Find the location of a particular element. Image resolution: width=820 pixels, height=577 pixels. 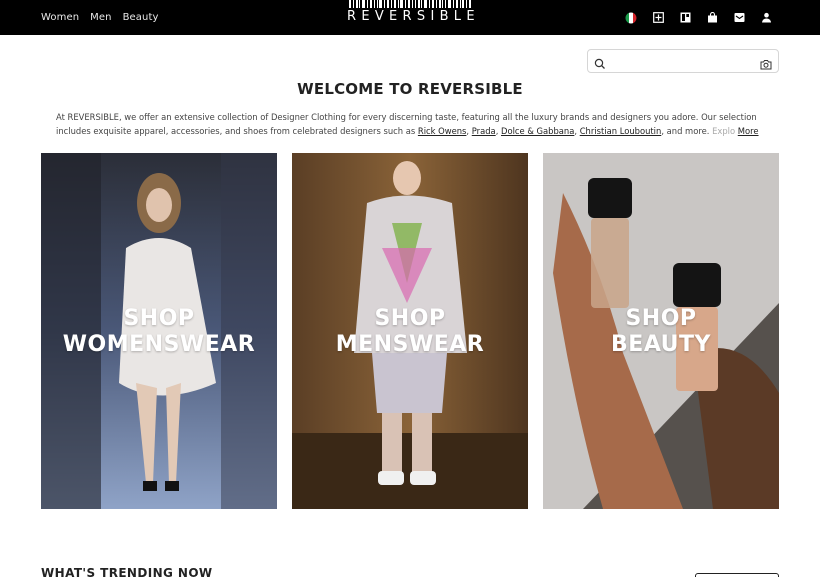

brand-link-dolce-gabbana: Dolce & Gabbana is located at coordinates (537, 131).